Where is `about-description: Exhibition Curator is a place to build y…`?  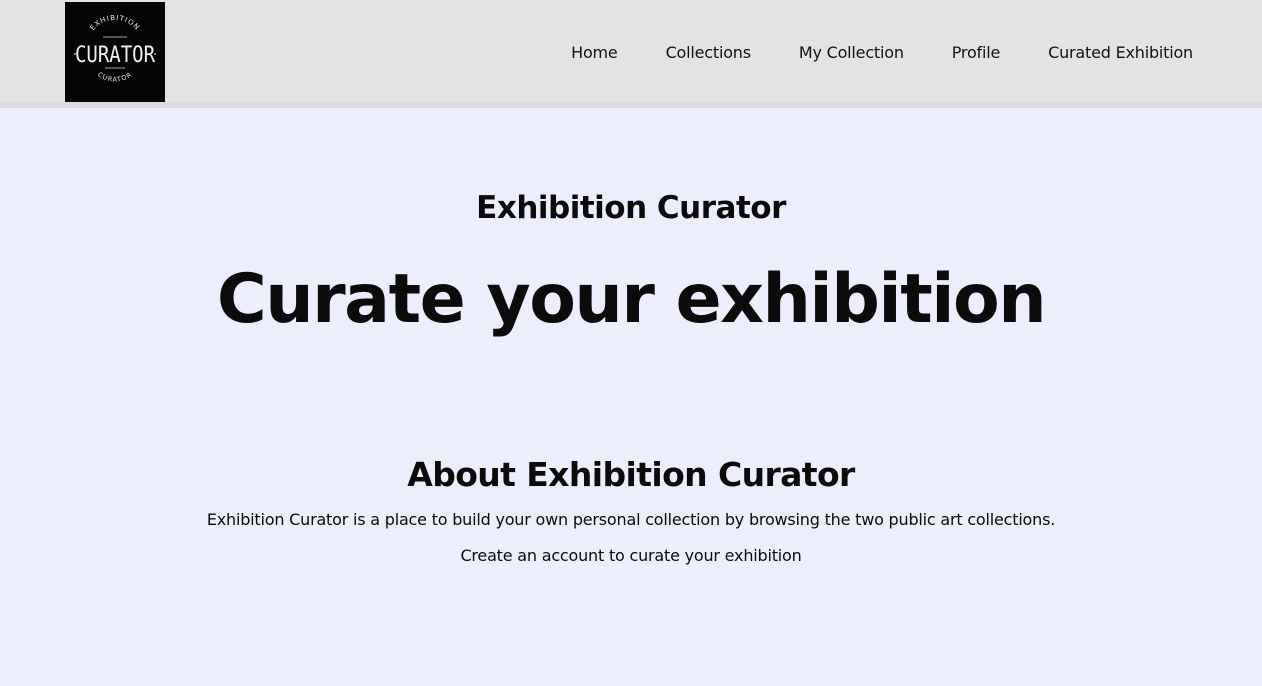
about-description: Exhibition Curator is a place to build y… is located at coordinates (631, 519).